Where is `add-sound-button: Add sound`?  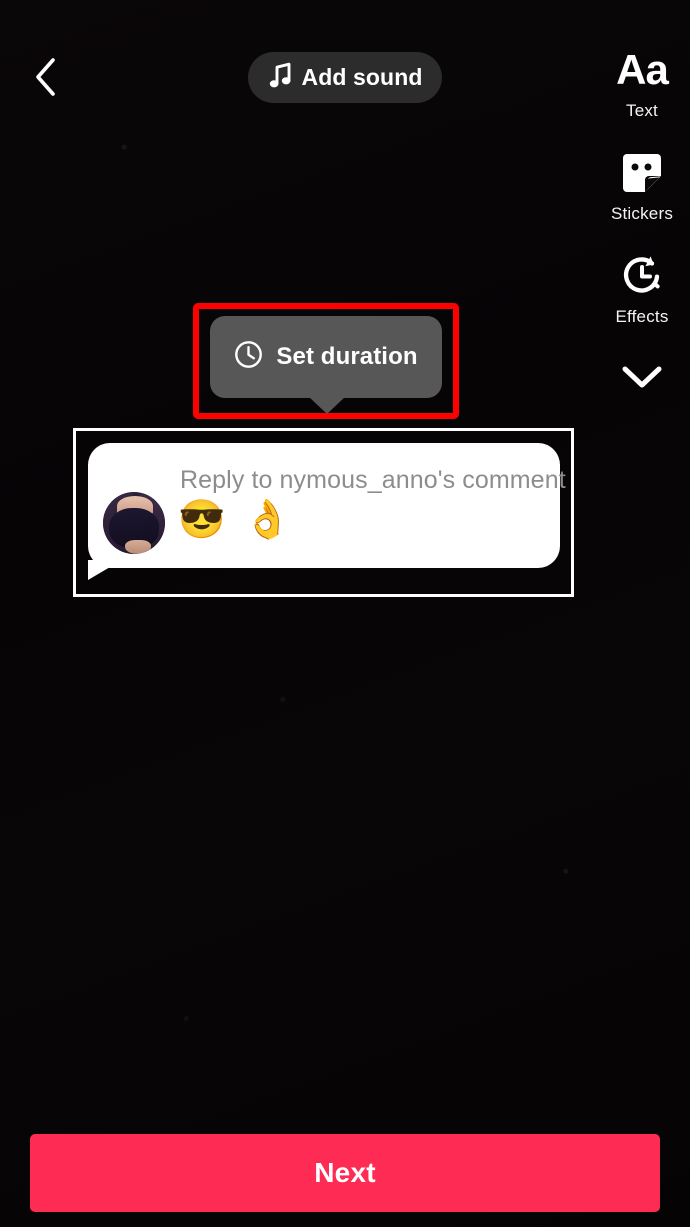
add-sound-button: Add sound is located at coordinates (345, 77).